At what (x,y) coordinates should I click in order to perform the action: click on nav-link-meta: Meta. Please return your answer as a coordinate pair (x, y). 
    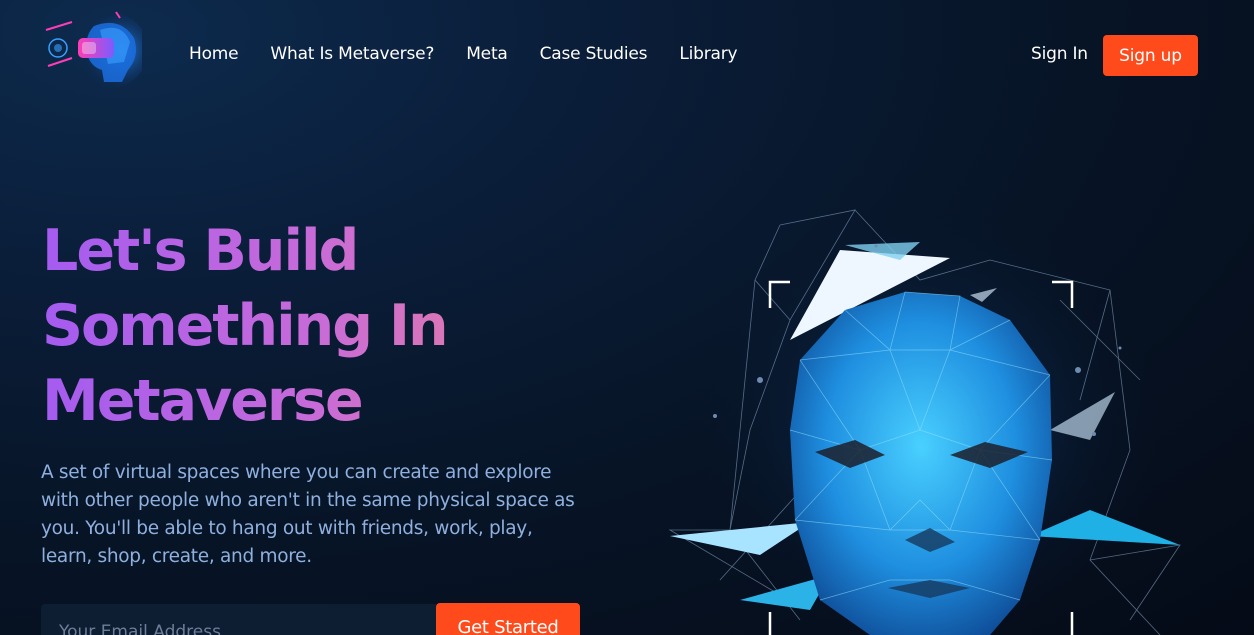
    Looking at the image, I should click on (487, 54).